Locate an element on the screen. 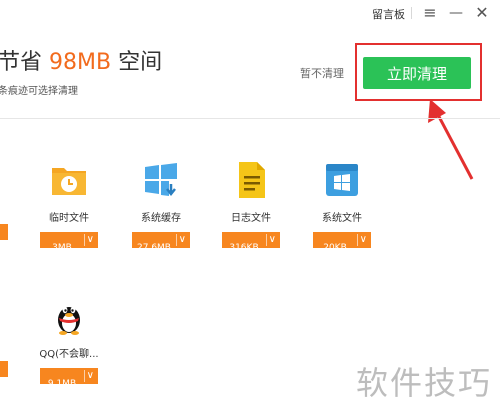 The image size is (500, 414). cleanup-item-qq: QQ(不会聊... 9.1MB ∨ is located at coordinates (69, 342).